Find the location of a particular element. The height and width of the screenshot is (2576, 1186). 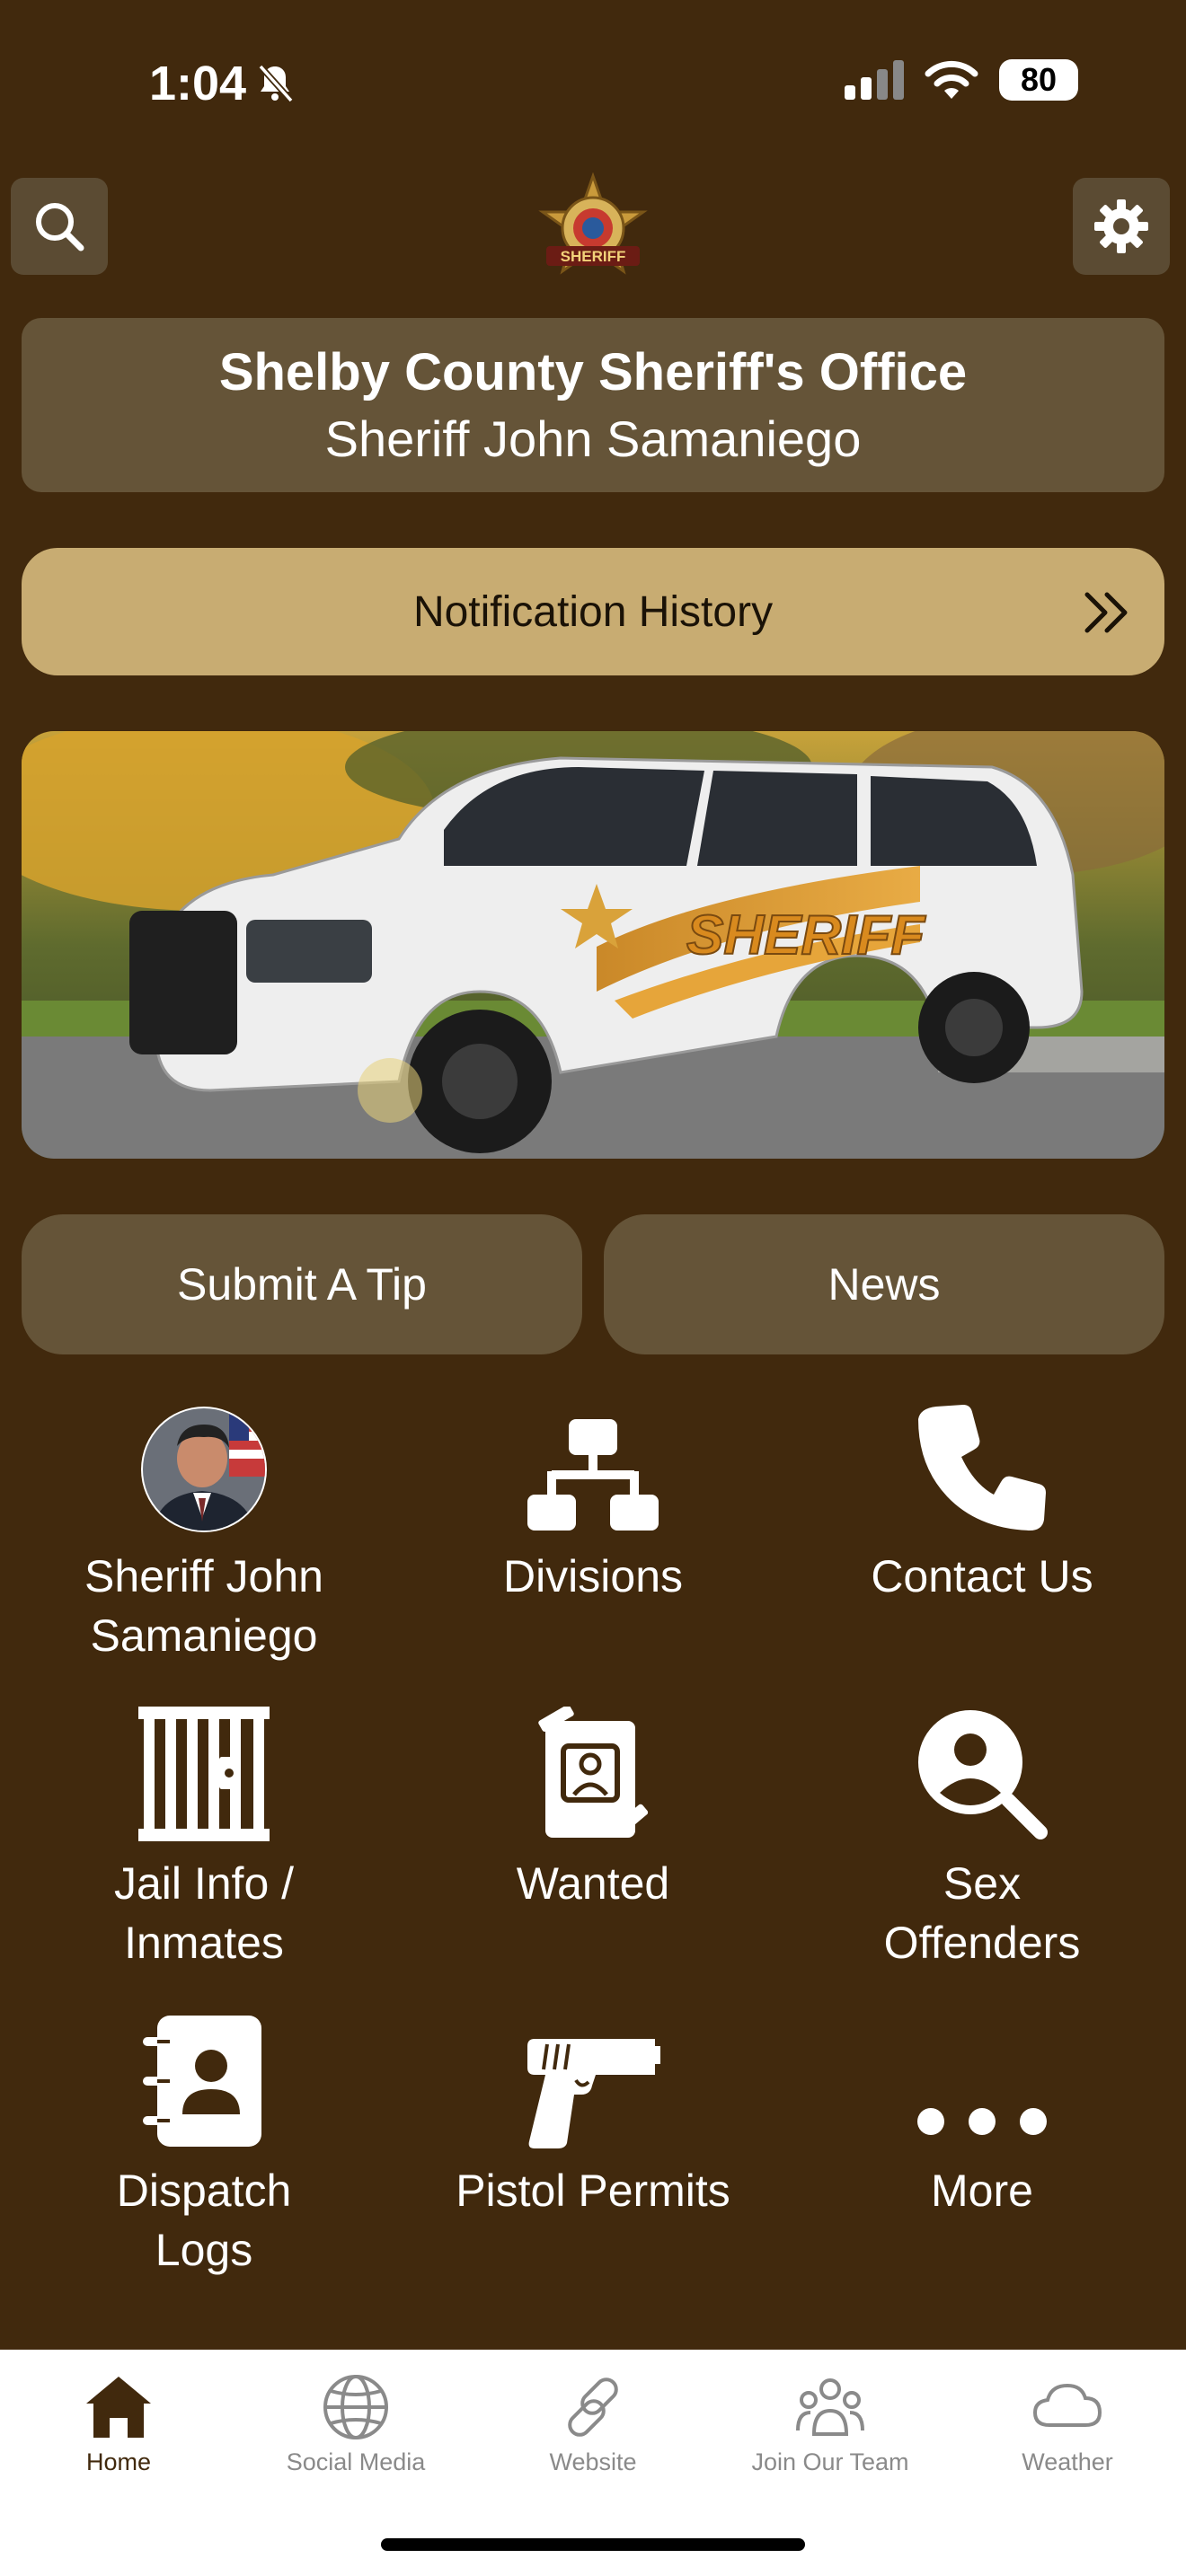

grid-label-divisions: Divisions is located at coordinates (593, 1576).